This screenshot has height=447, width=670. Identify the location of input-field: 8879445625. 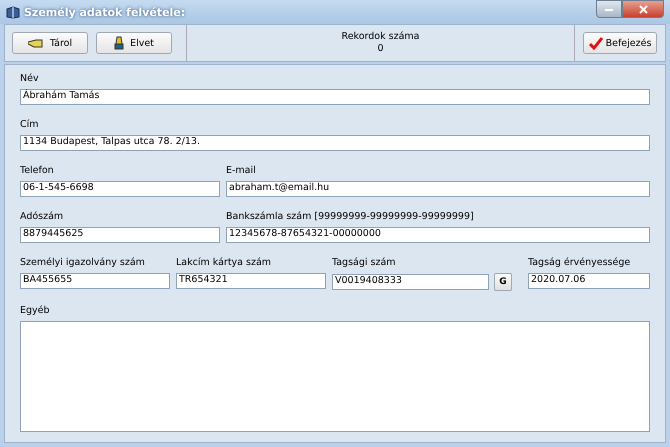
(120, 235).